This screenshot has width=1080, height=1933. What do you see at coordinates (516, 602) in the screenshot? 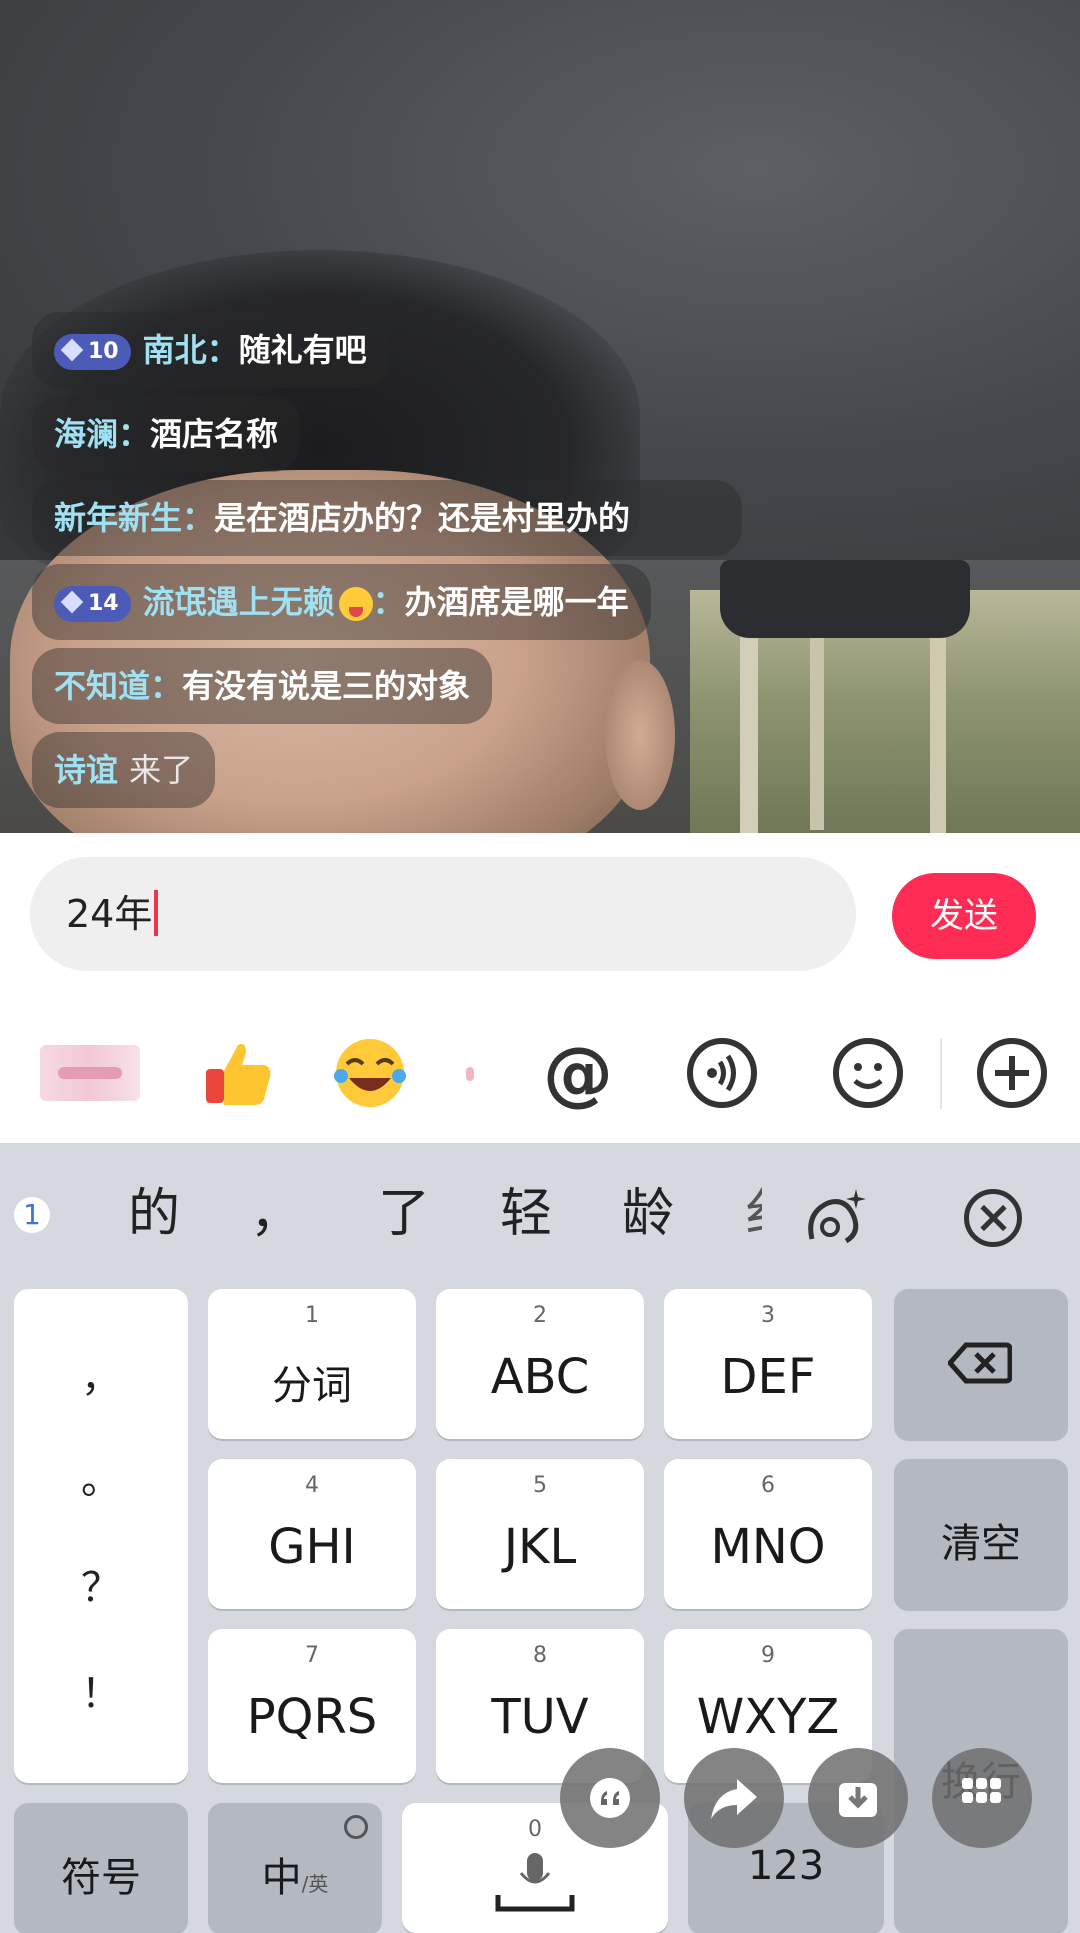
I see `chat-text: 办酒席是哪一年` at bounding box center [516, 602].